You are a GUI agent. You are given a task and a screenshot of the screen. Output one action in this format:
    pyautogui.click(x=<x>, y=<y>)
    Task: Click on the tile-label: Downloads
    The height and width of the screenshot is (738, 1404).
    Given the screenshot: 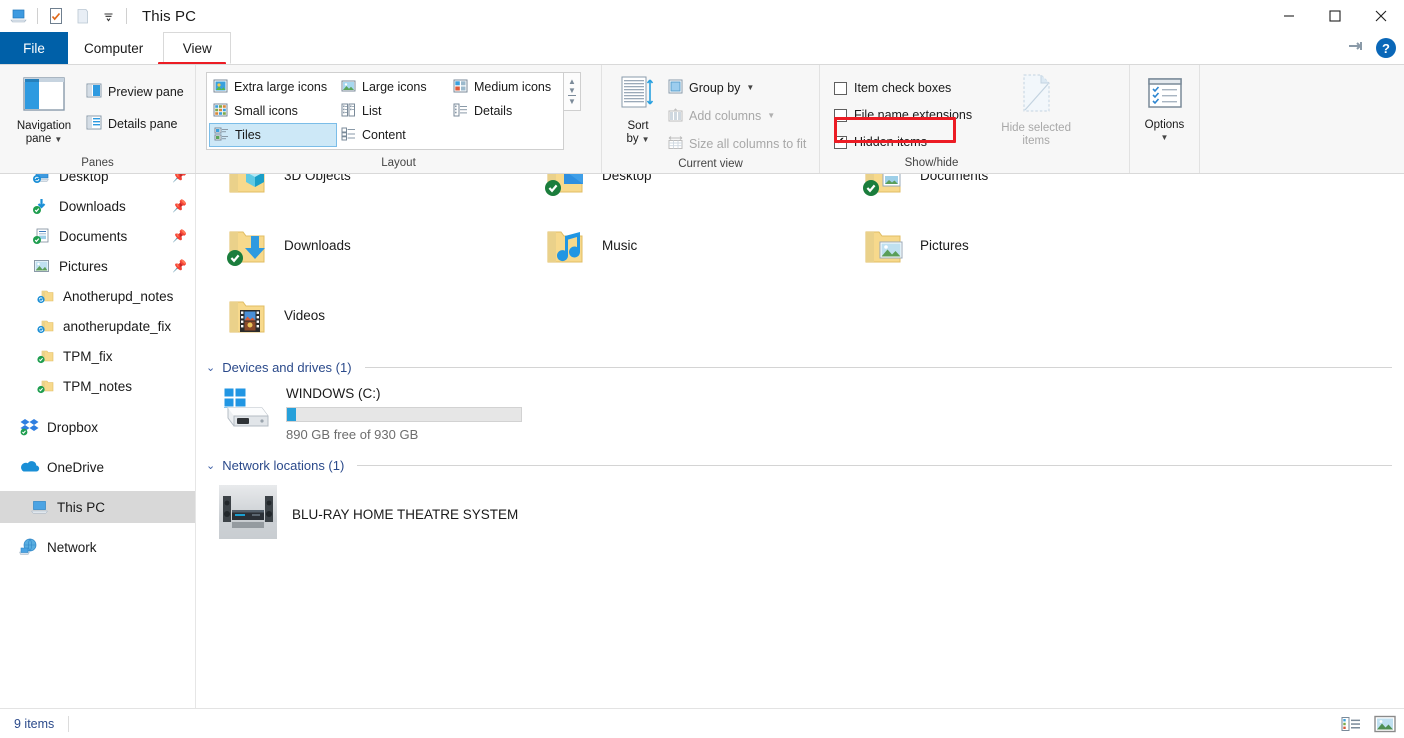 What is the action you would take?
    pyautogui.click(x=317, y=245)
    